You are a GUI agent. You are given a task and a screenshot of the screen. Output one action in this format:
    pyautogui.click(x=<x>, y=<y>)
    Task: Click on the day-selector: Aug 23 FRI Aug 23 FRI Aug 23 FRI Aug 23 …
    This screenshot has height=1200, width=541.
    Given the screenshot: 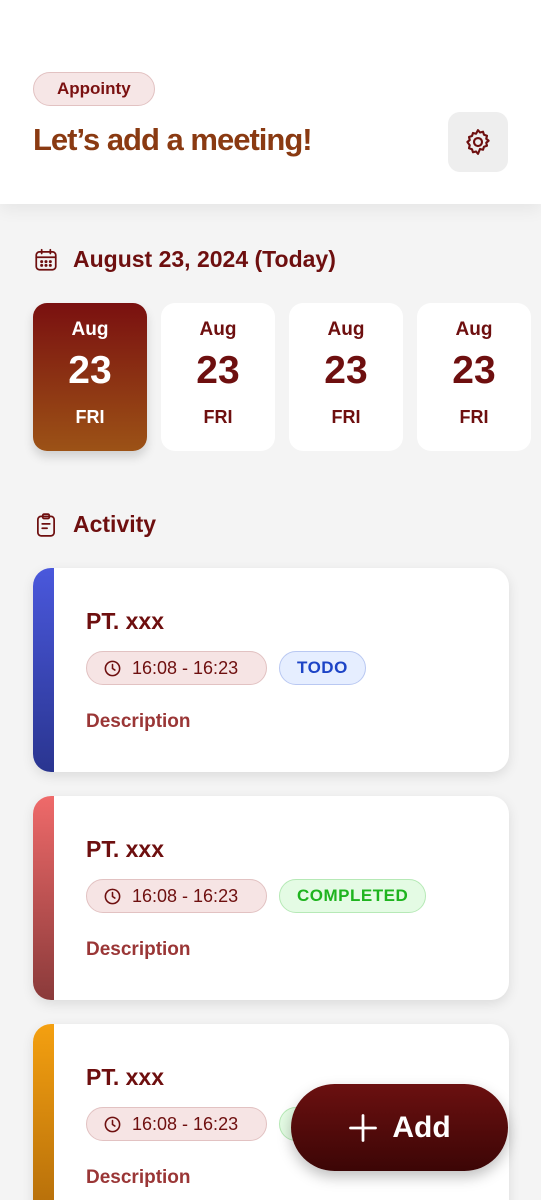 What is the action you would take?
    pyautogui.click(x=282, y=377)
    